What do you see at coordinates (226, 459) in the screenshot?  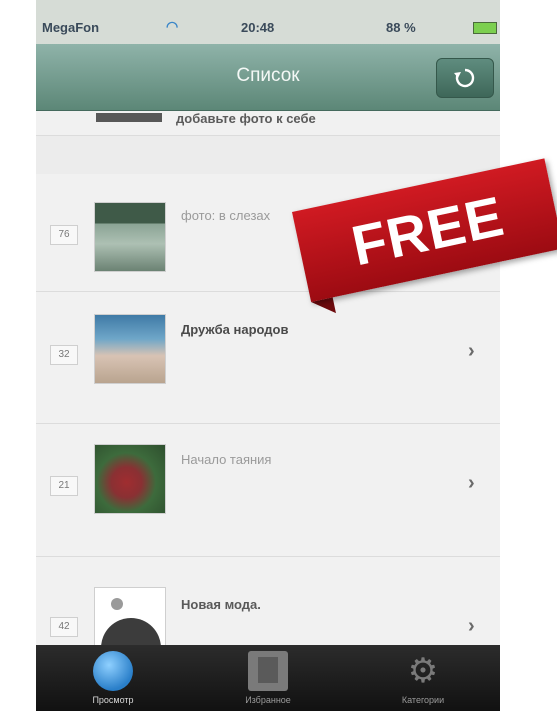 I see `list-item-title: Начало таяния` at bounding box center [226, 459].